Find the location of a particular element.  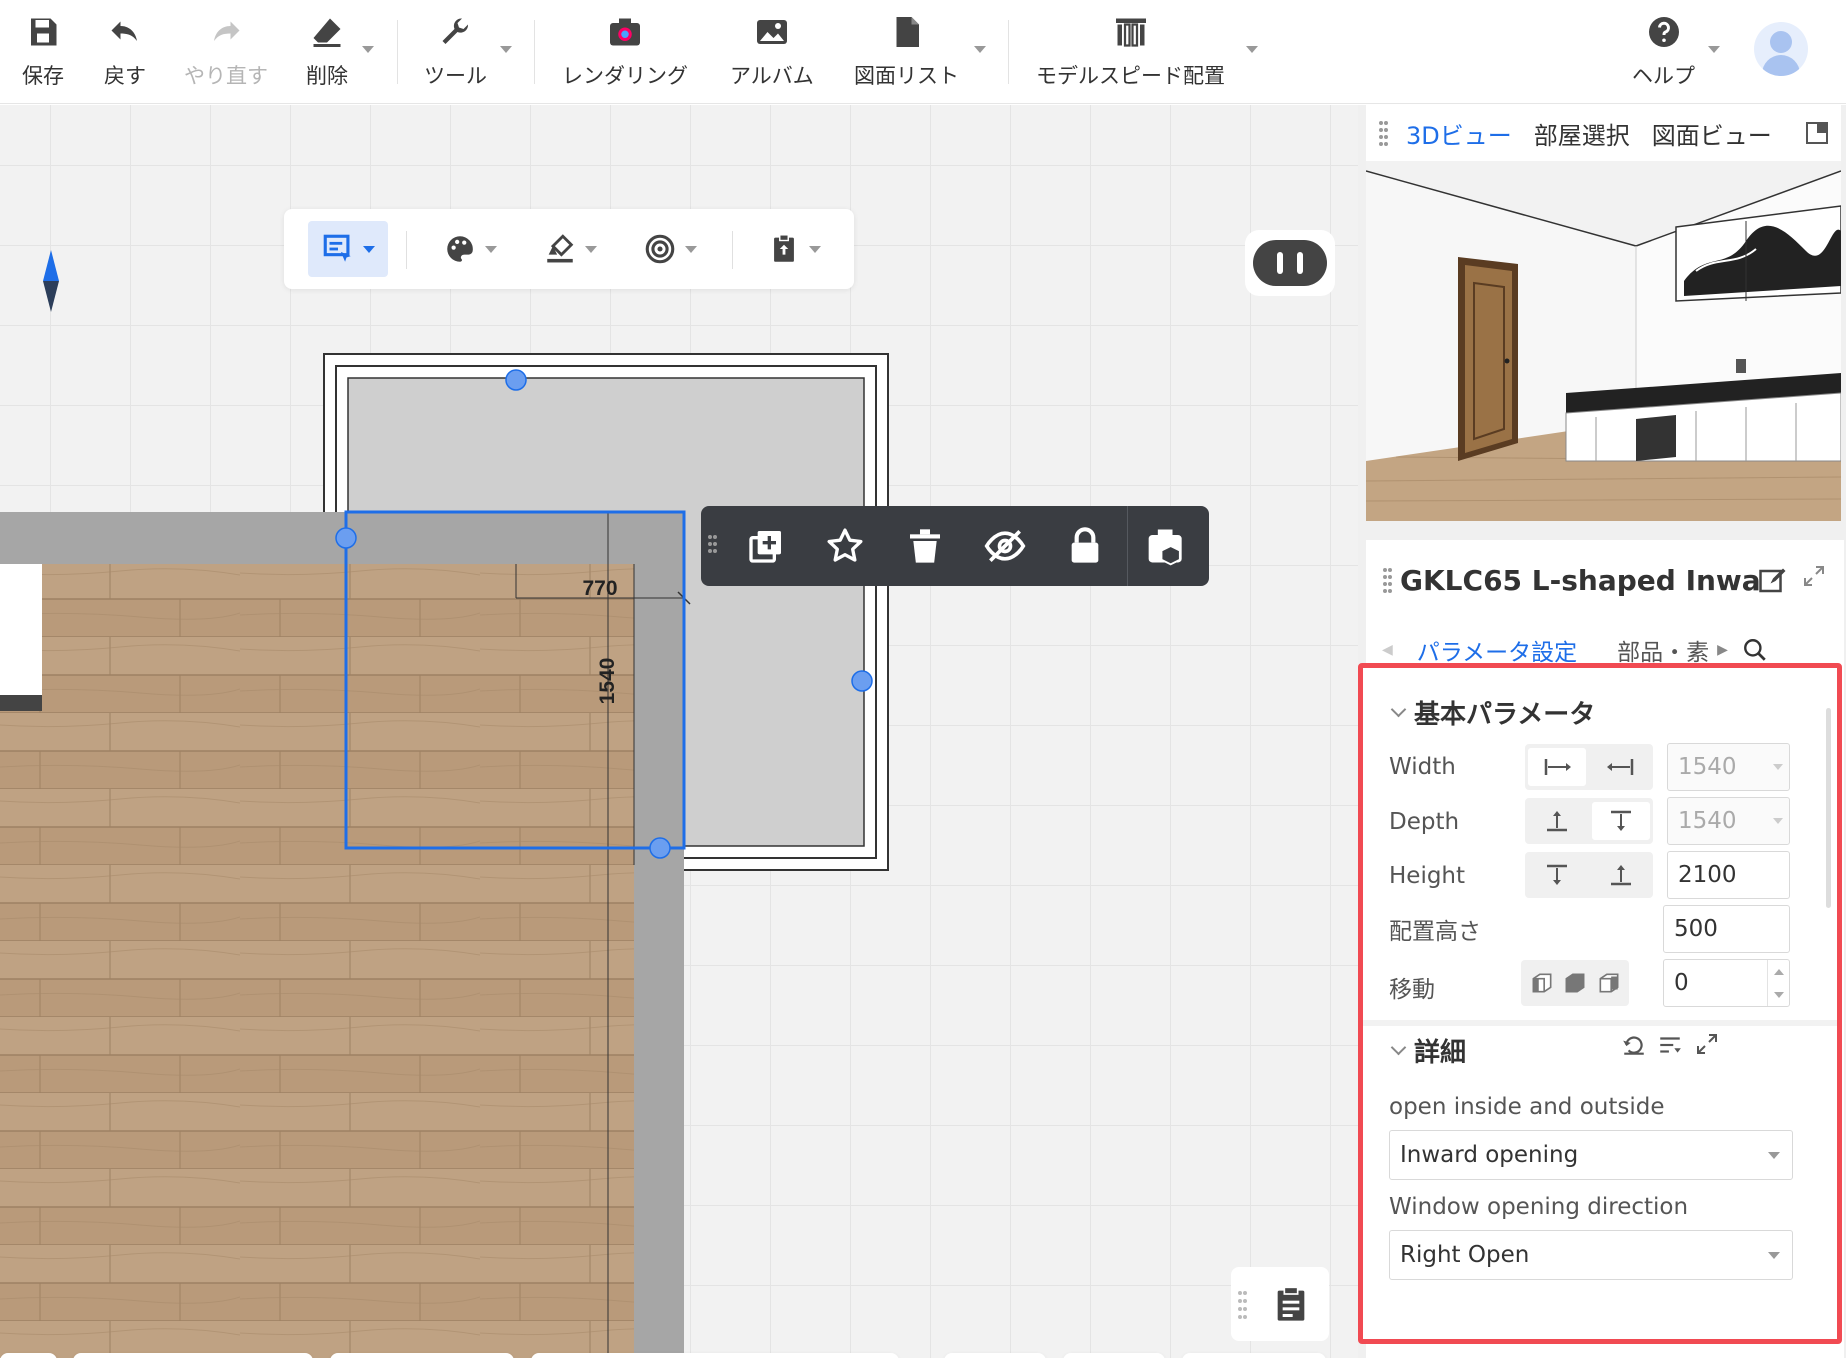

drawing-list-dropdown-caret is located at coordinates (980, 49).